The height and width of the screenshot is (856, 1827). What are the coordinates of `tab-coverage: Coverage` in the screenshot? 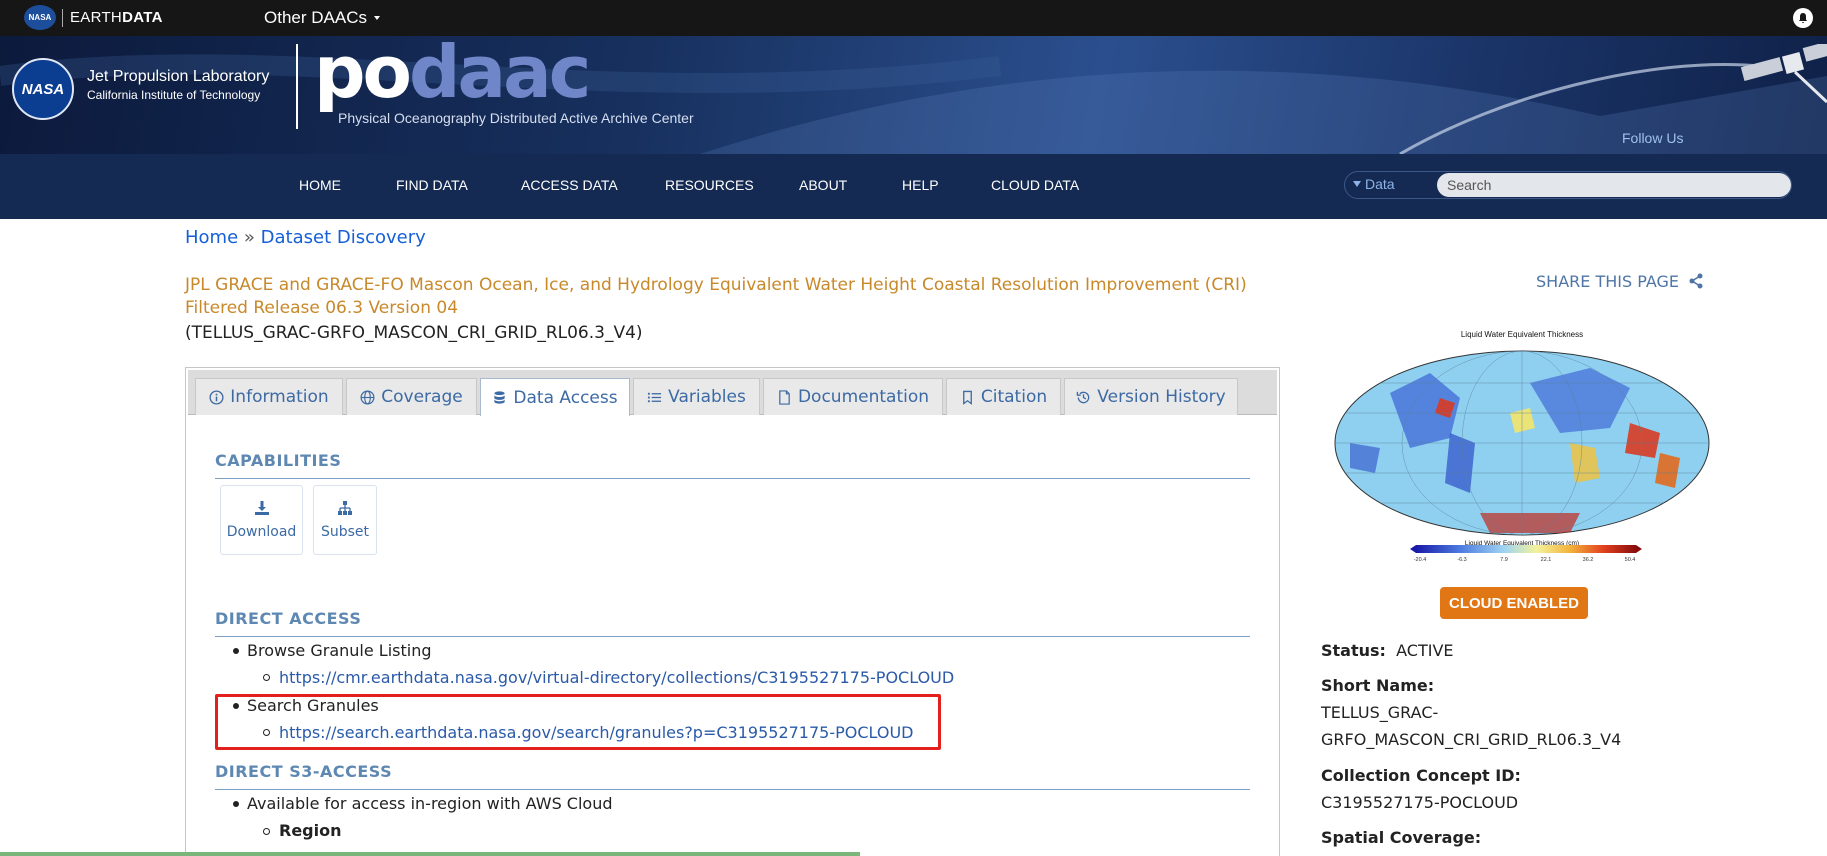 It's located at (411, 396).